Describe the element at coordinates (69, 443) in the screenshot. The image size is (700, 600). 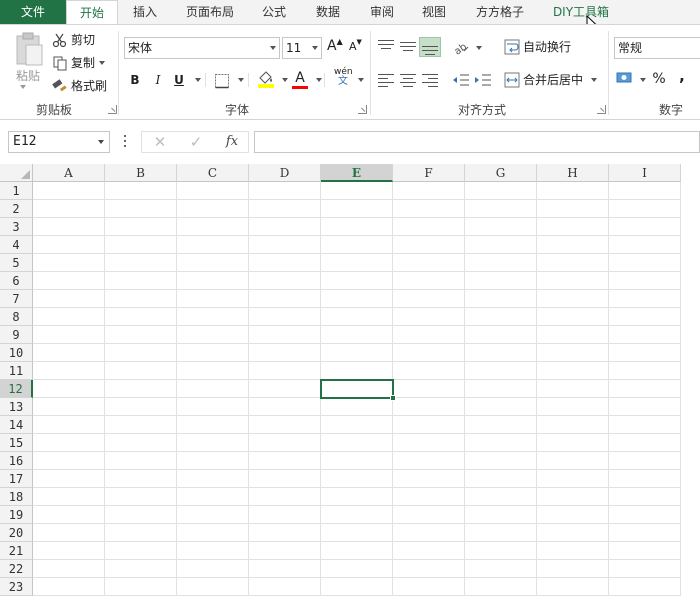
I see `cell-a15` at that location.